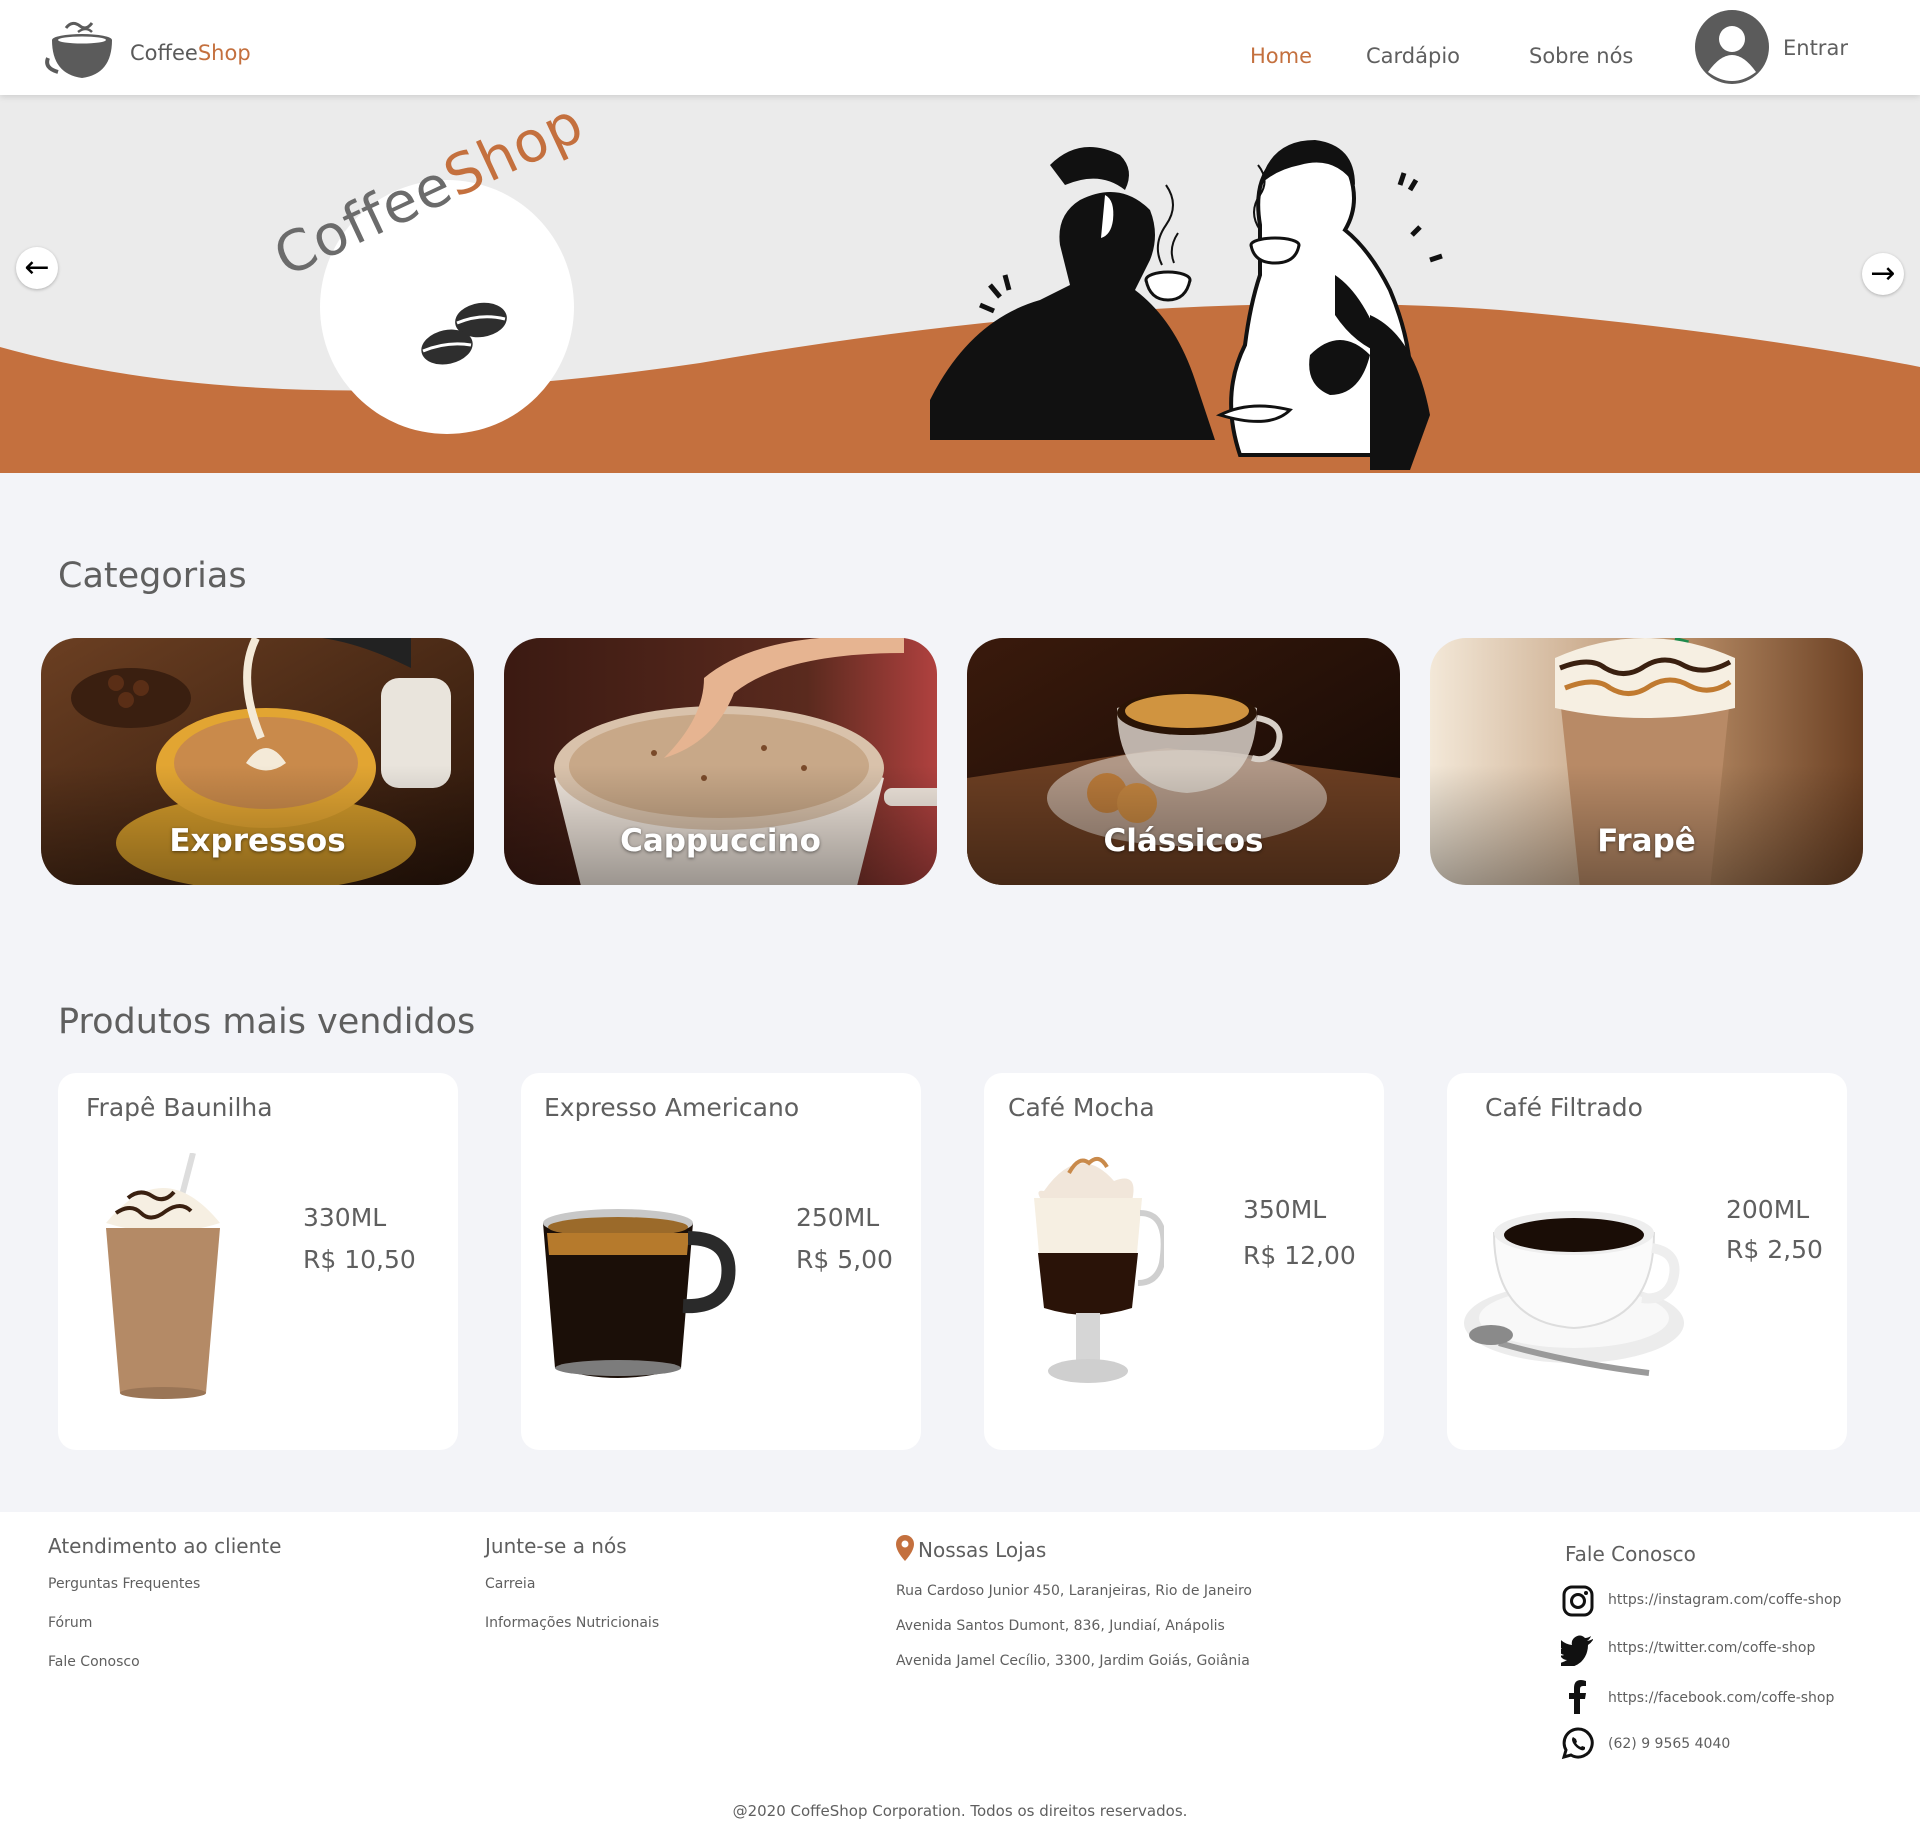  I want to click on product-price: R$ 2,50, so click(1774, 1249).